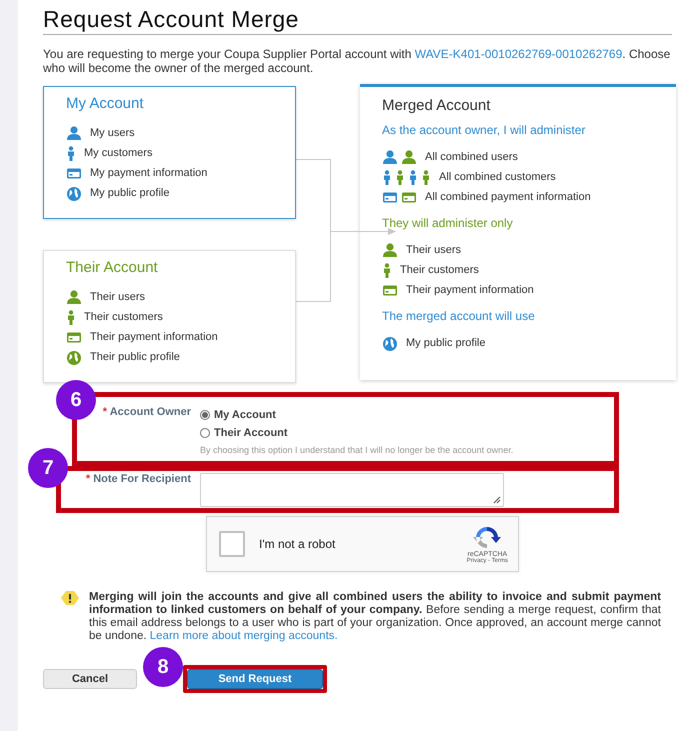 This screenshot has width=691, height=731. I want to click on page-title: Request Account Merge, so click(357, 20).